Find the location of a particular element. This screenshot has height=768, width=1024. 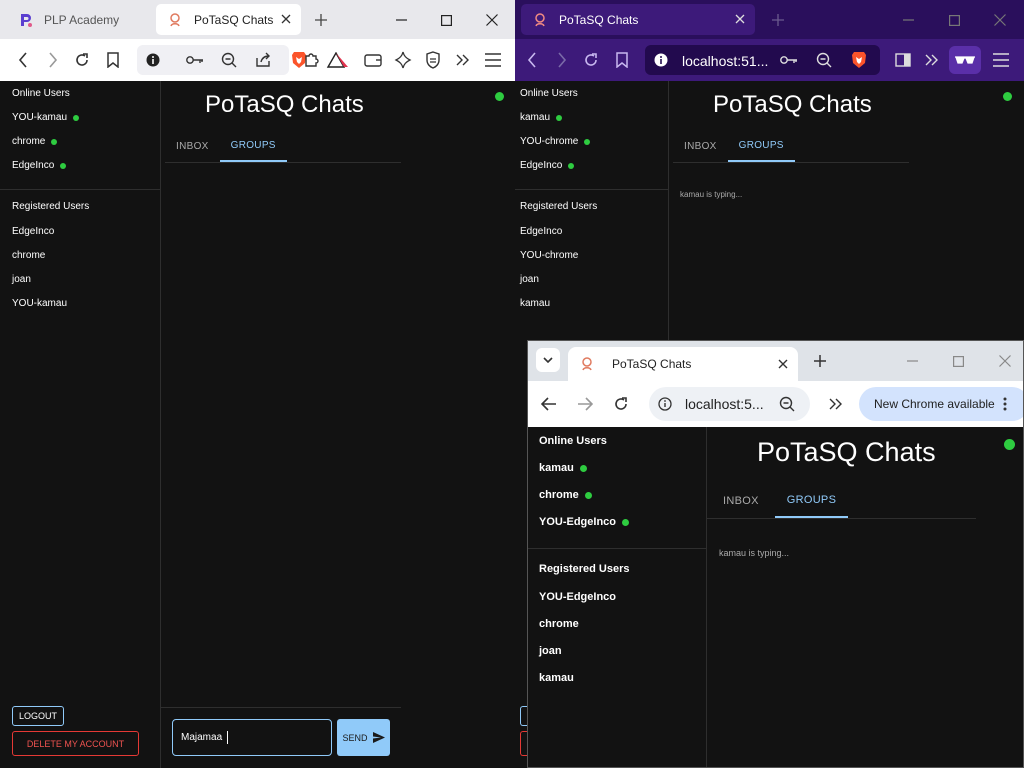

sidebar-toggle-icon is located at coordinates (903, 60).